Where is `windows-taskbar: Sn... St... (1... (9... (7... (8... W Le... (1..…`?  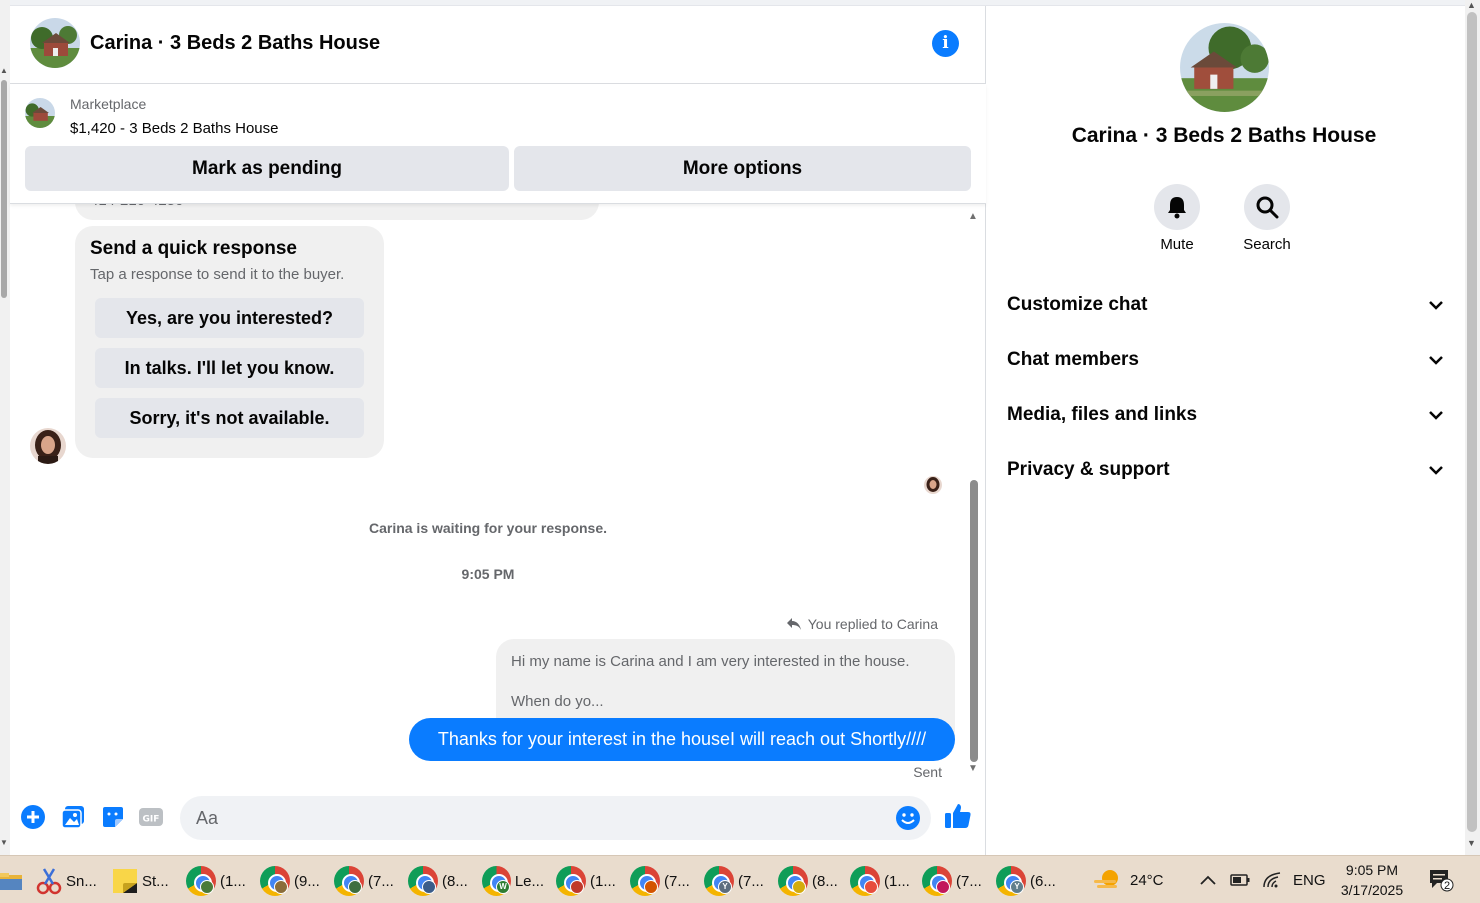 windows-taskbar: Sn... St... (1... (9... (7... (8... W Le... (1..… is located at coordinates (740, 879).